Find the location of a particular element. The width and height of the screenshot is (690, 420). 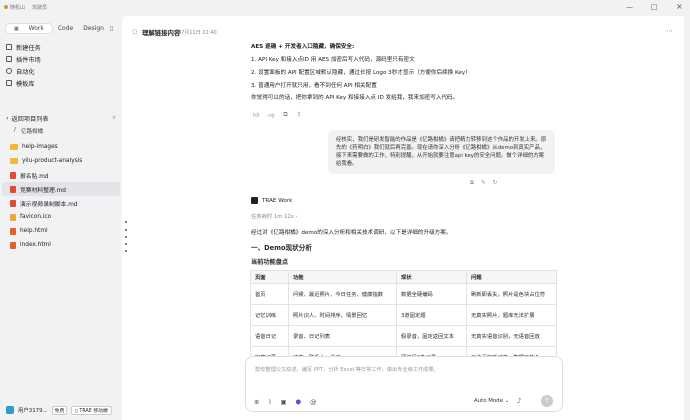

mode-design: Design is located at coordinates (93, 28).